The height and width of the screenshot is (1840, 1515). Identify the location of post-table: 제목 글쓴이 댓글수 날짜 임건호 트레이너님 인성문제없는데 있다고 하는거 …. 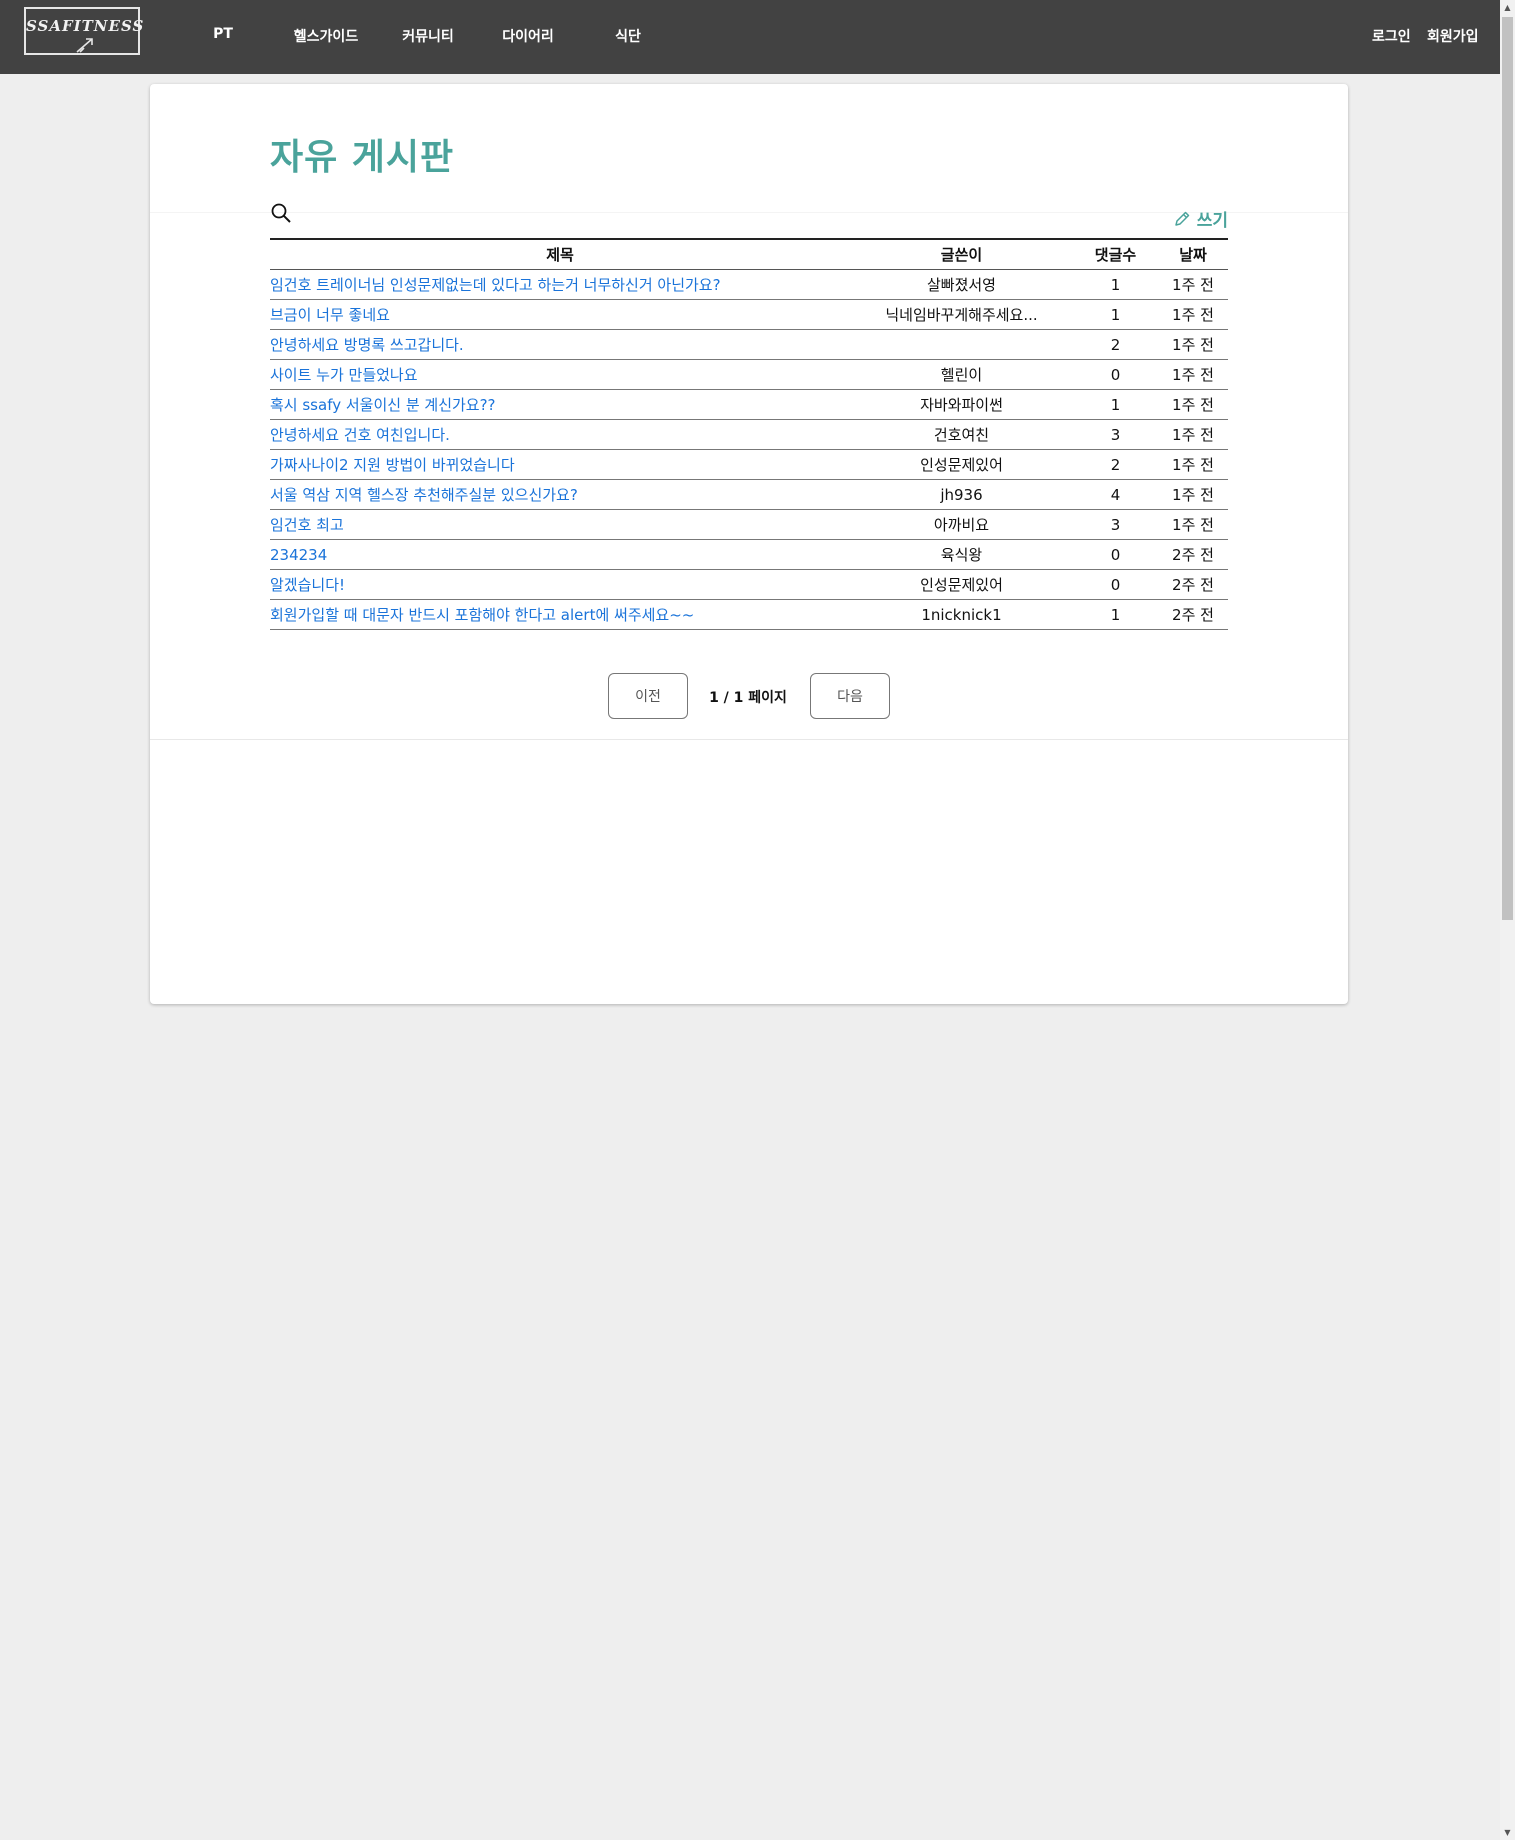
(749, 434).